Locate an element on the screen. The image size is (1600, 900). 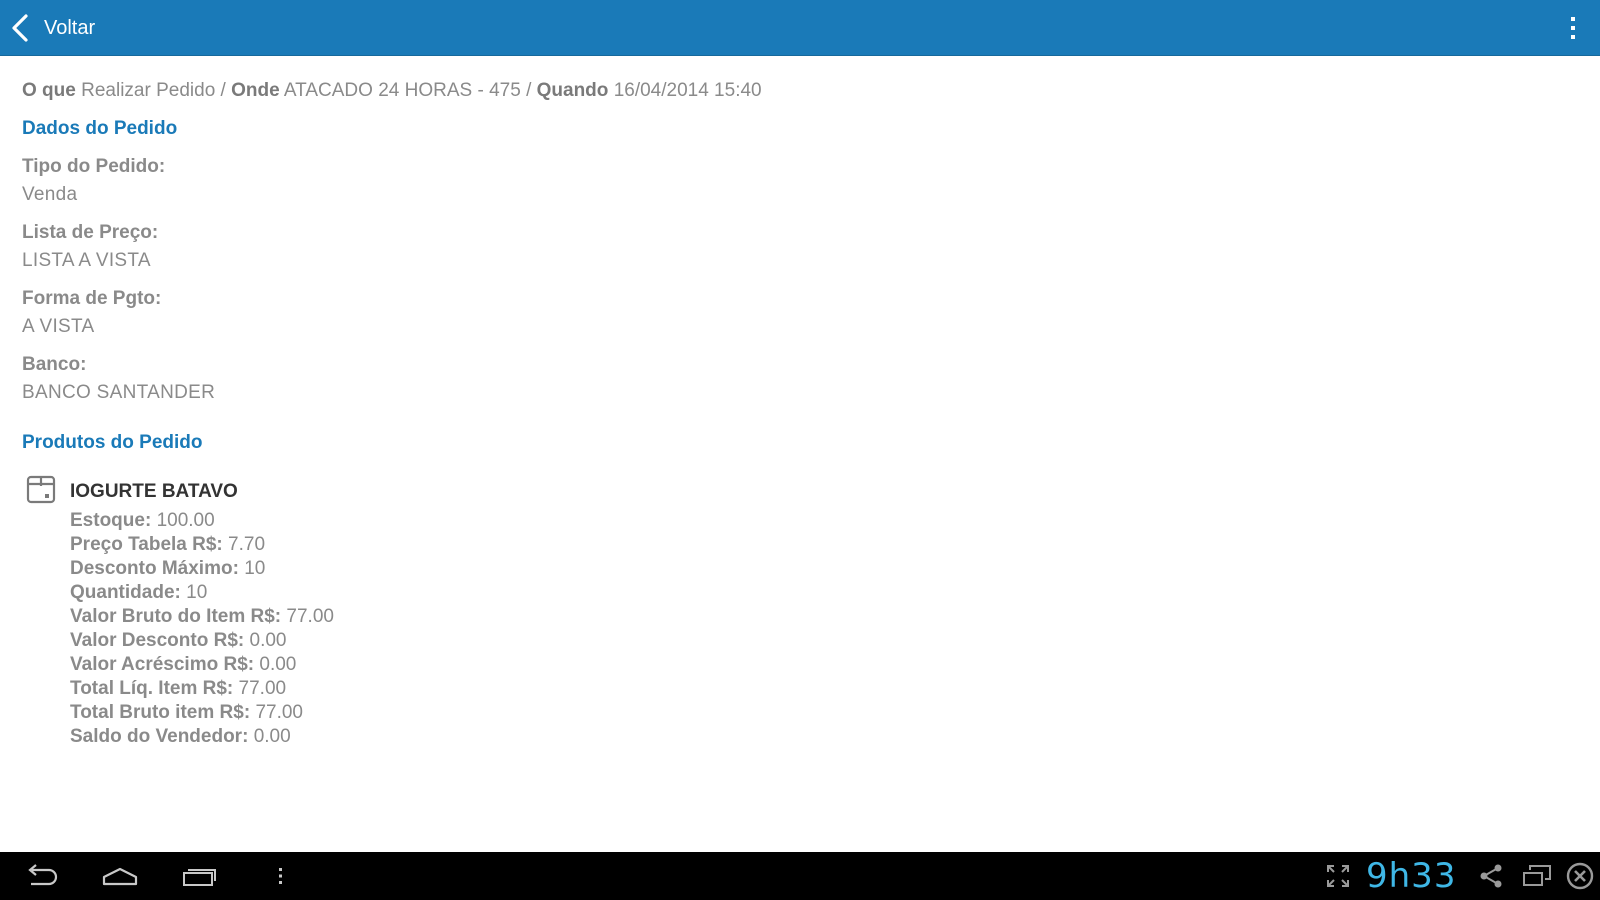
nav-back-button is located at coordinates (41, 876).